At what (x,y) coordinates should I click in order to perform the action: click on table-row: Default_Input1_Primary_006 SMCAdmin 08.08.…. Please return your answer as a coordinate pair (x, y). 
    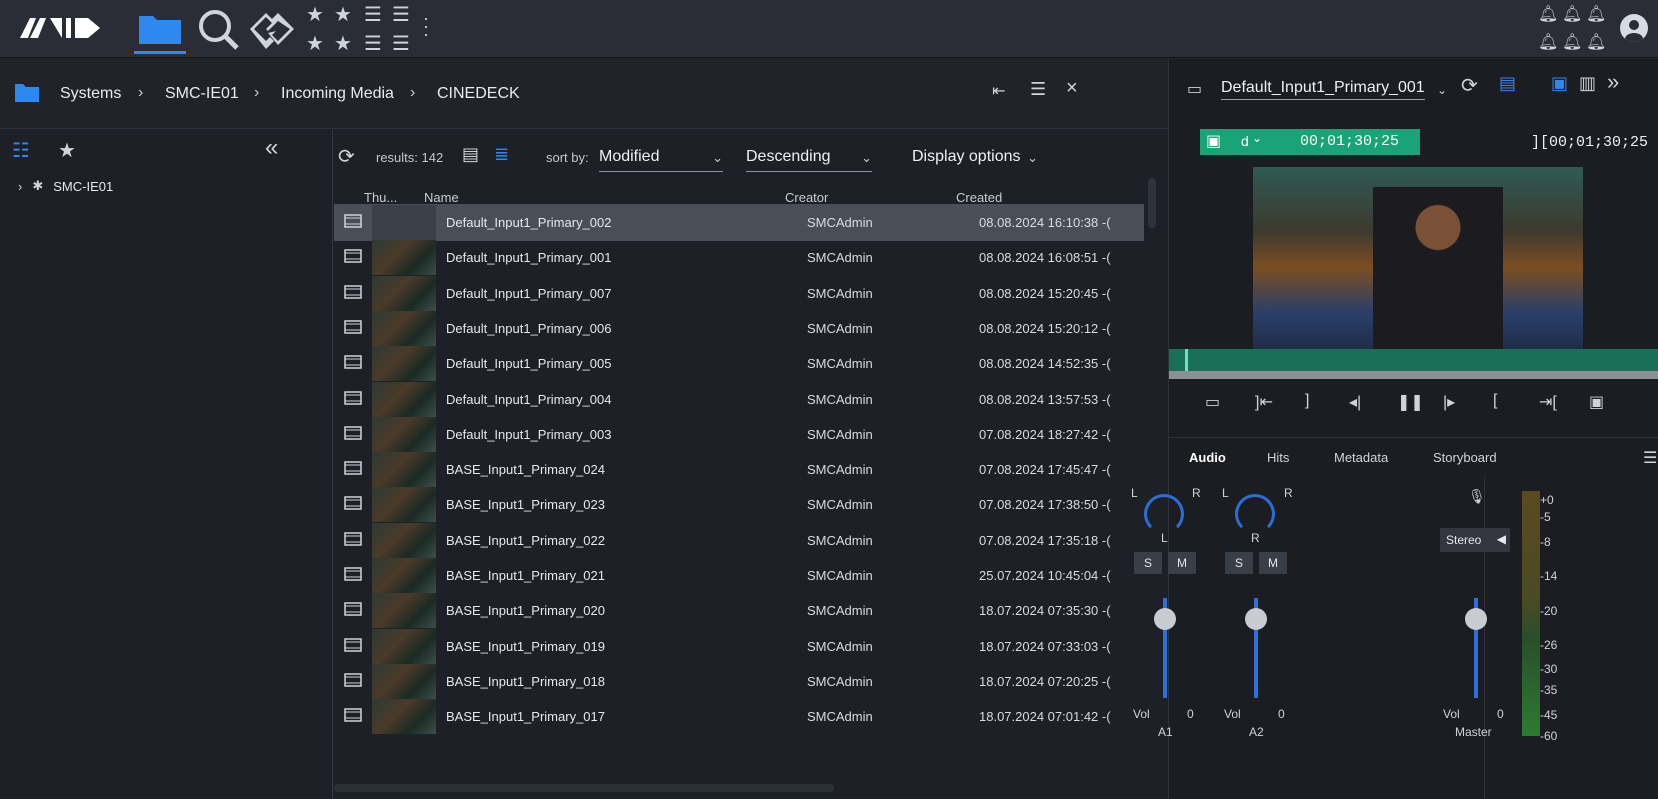
    Looking at the image, I should click on (739, 328).